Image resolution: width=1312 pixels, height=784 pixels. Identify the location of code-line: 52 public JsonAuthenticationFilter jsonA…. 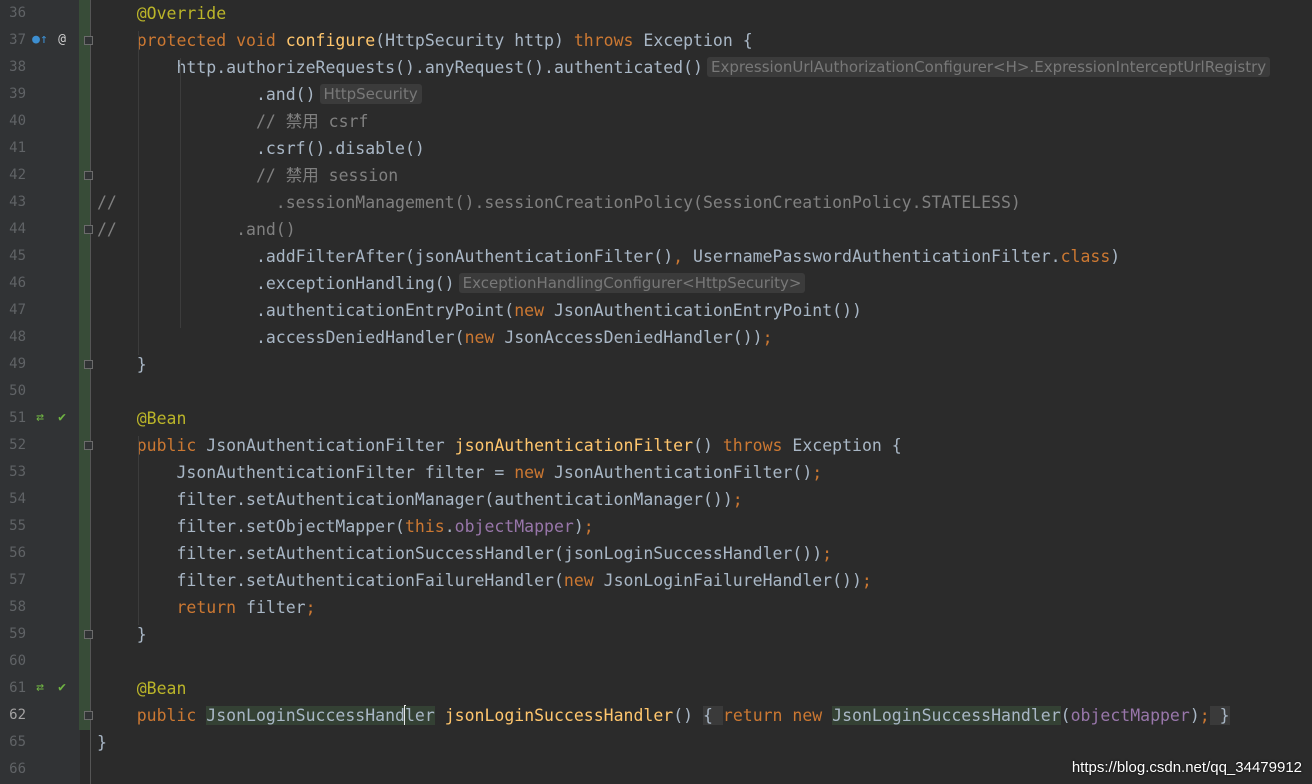
(656, 445).